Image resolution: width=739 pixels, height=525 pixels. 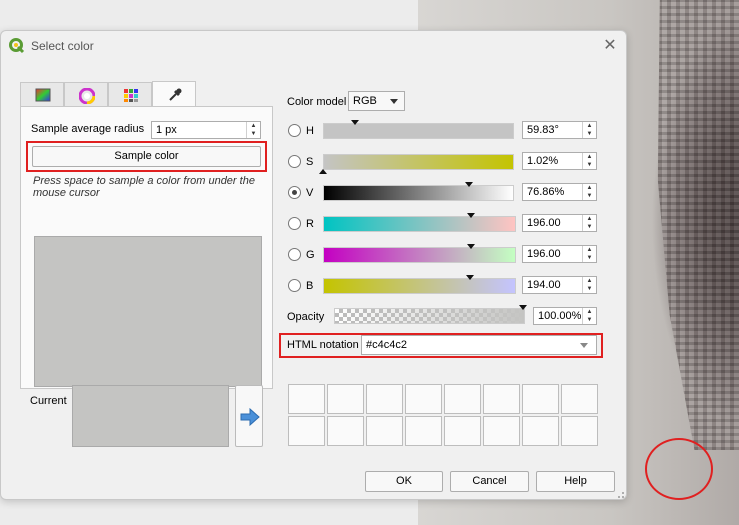 I want to click on opacity-marker, so click(x=523, y=307).